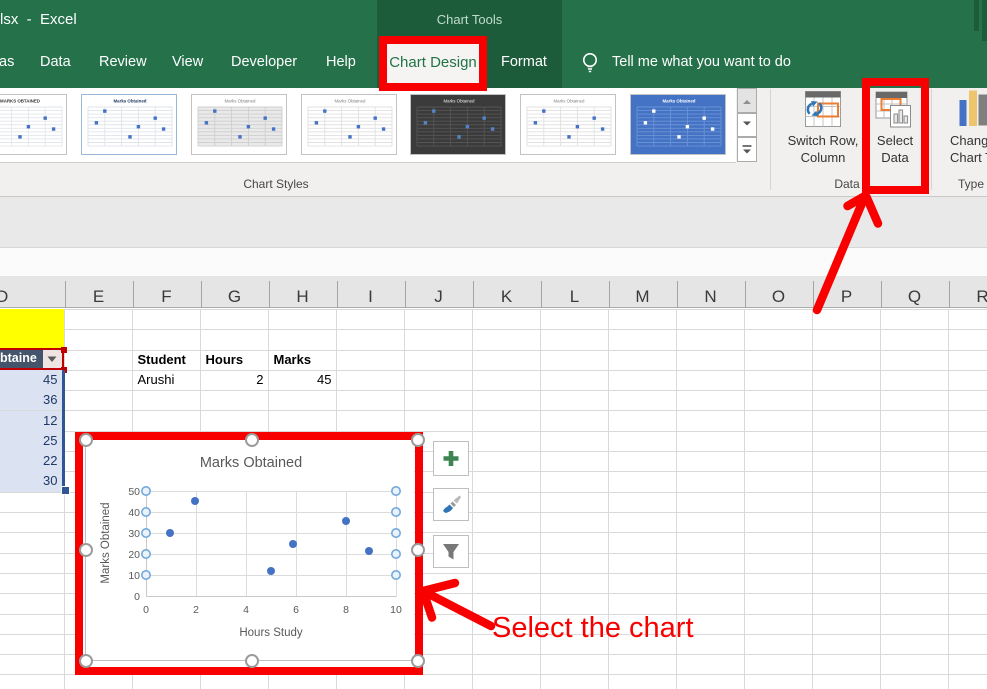 The image size is (987, 689). What do you see at coordinates (20, 101) in the screenshot?
I see `svg-text: MARKS OBTAINED` at bounding box center [20, 101].